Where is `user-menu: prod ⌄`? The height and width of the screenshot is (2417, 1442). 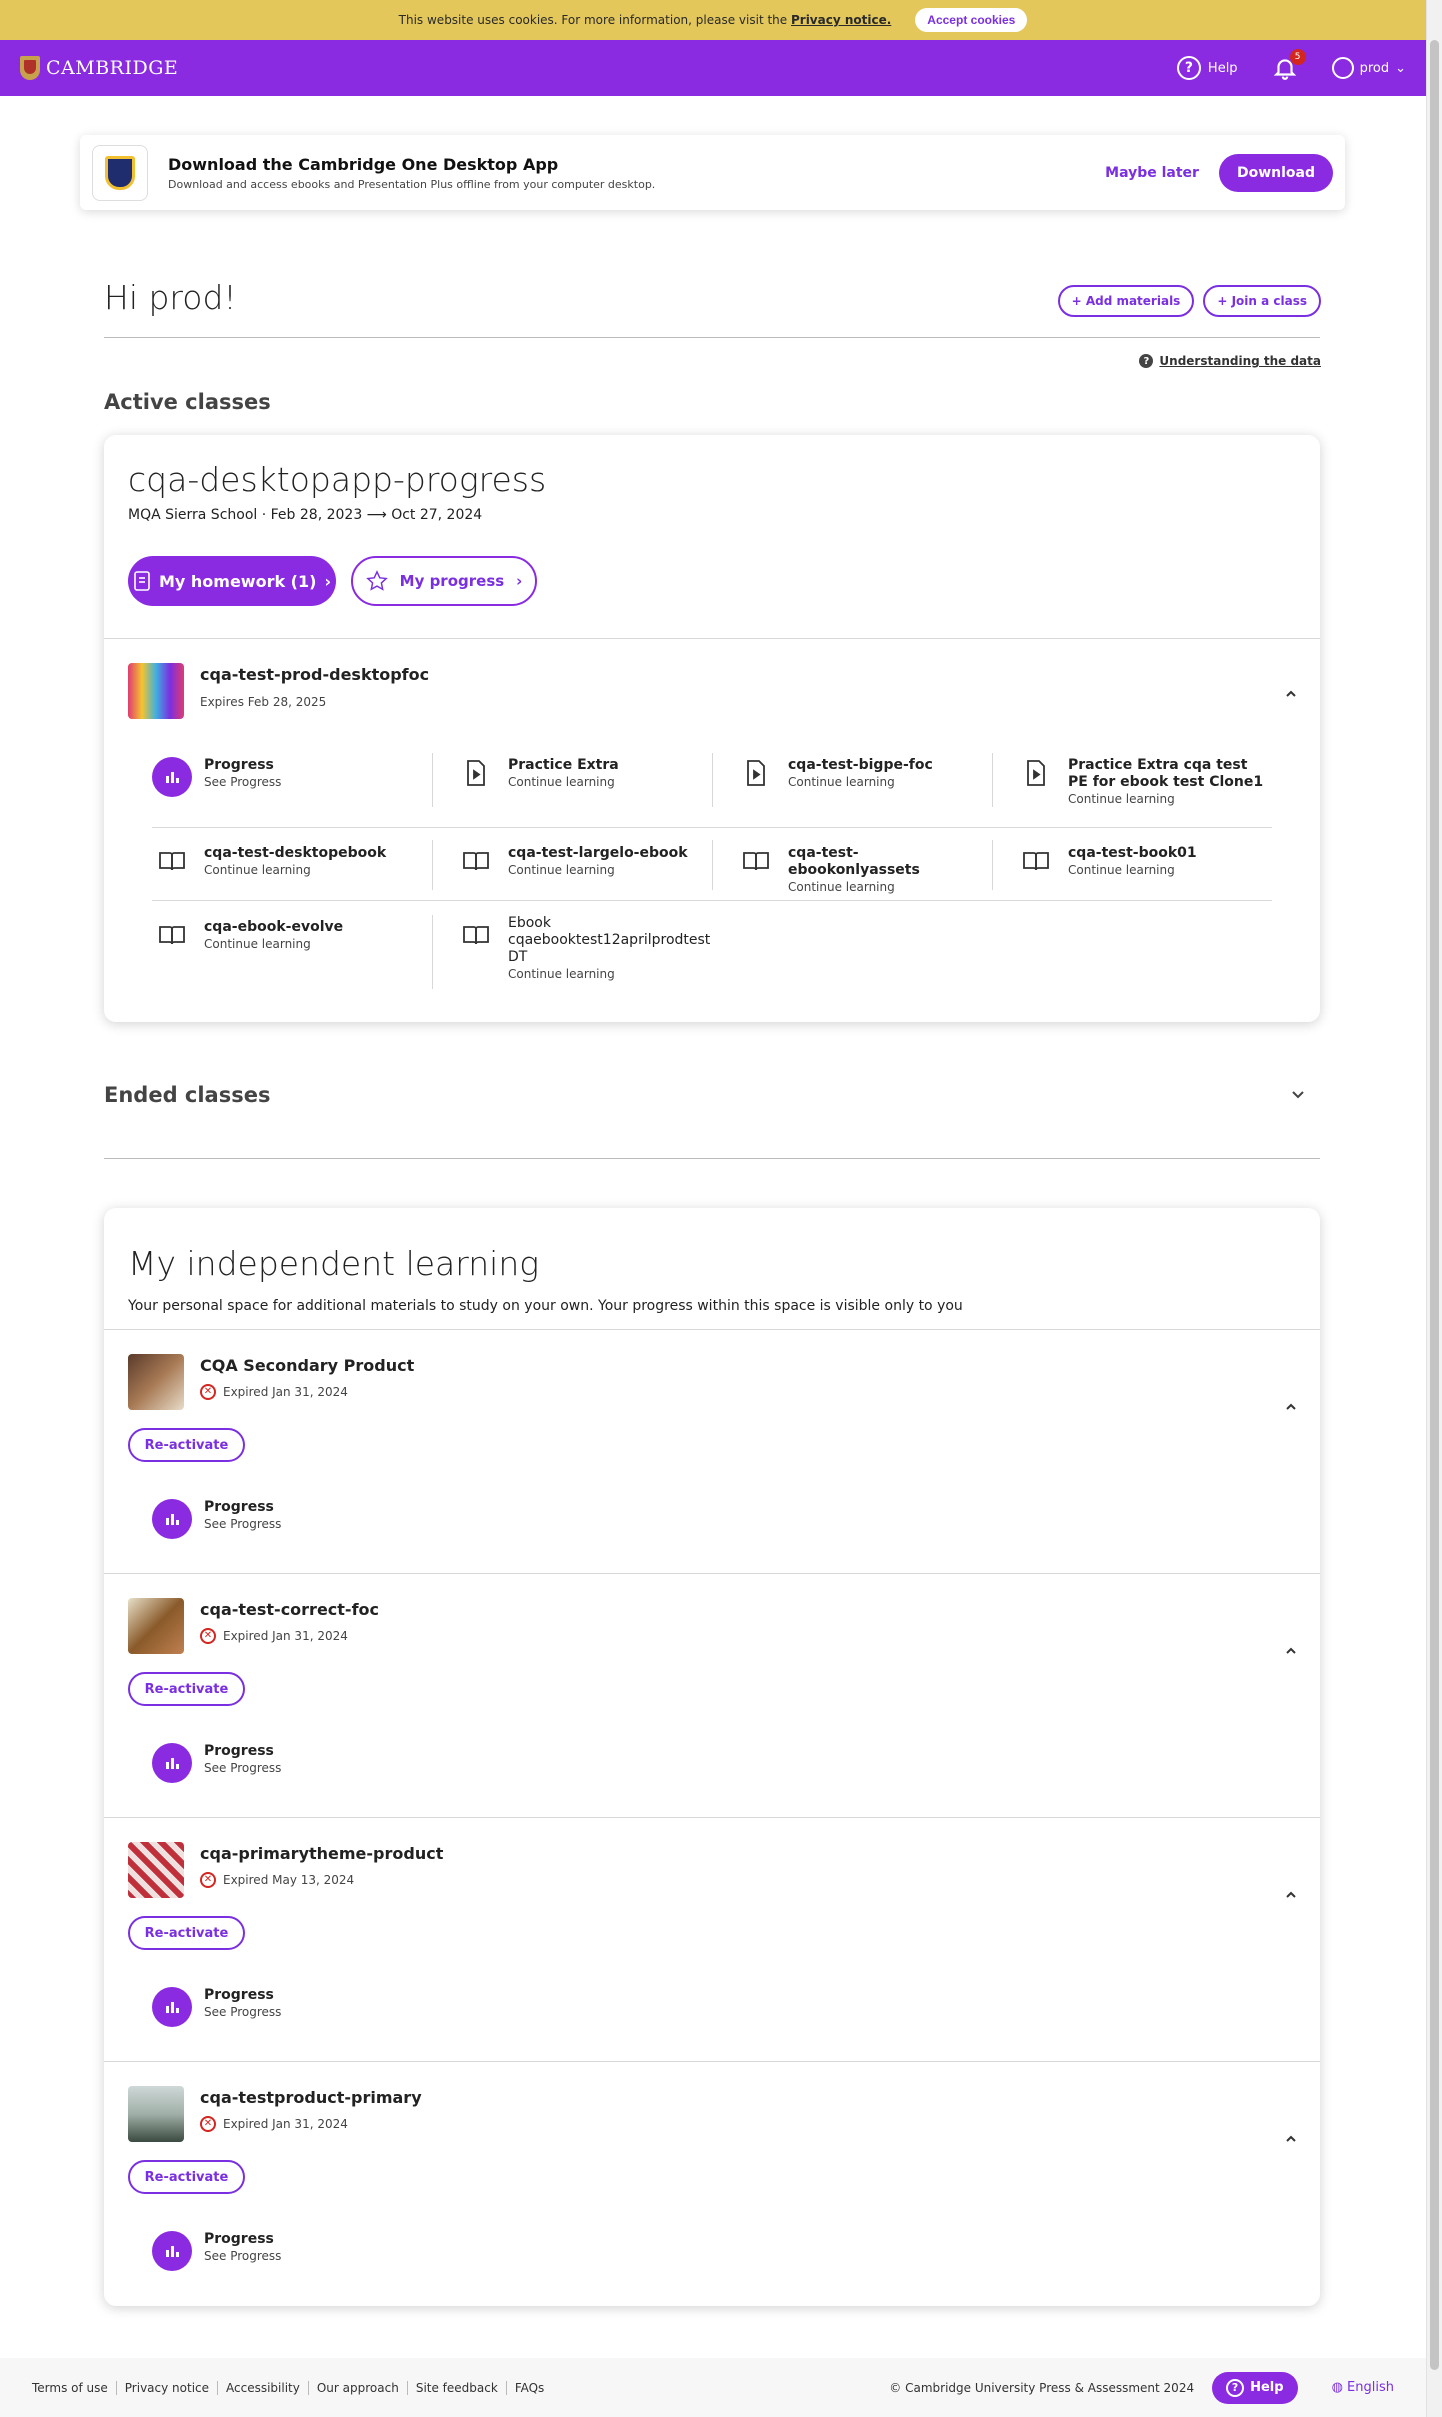 user-menu: prod ⌄ is located at coordinates (1368, 68).